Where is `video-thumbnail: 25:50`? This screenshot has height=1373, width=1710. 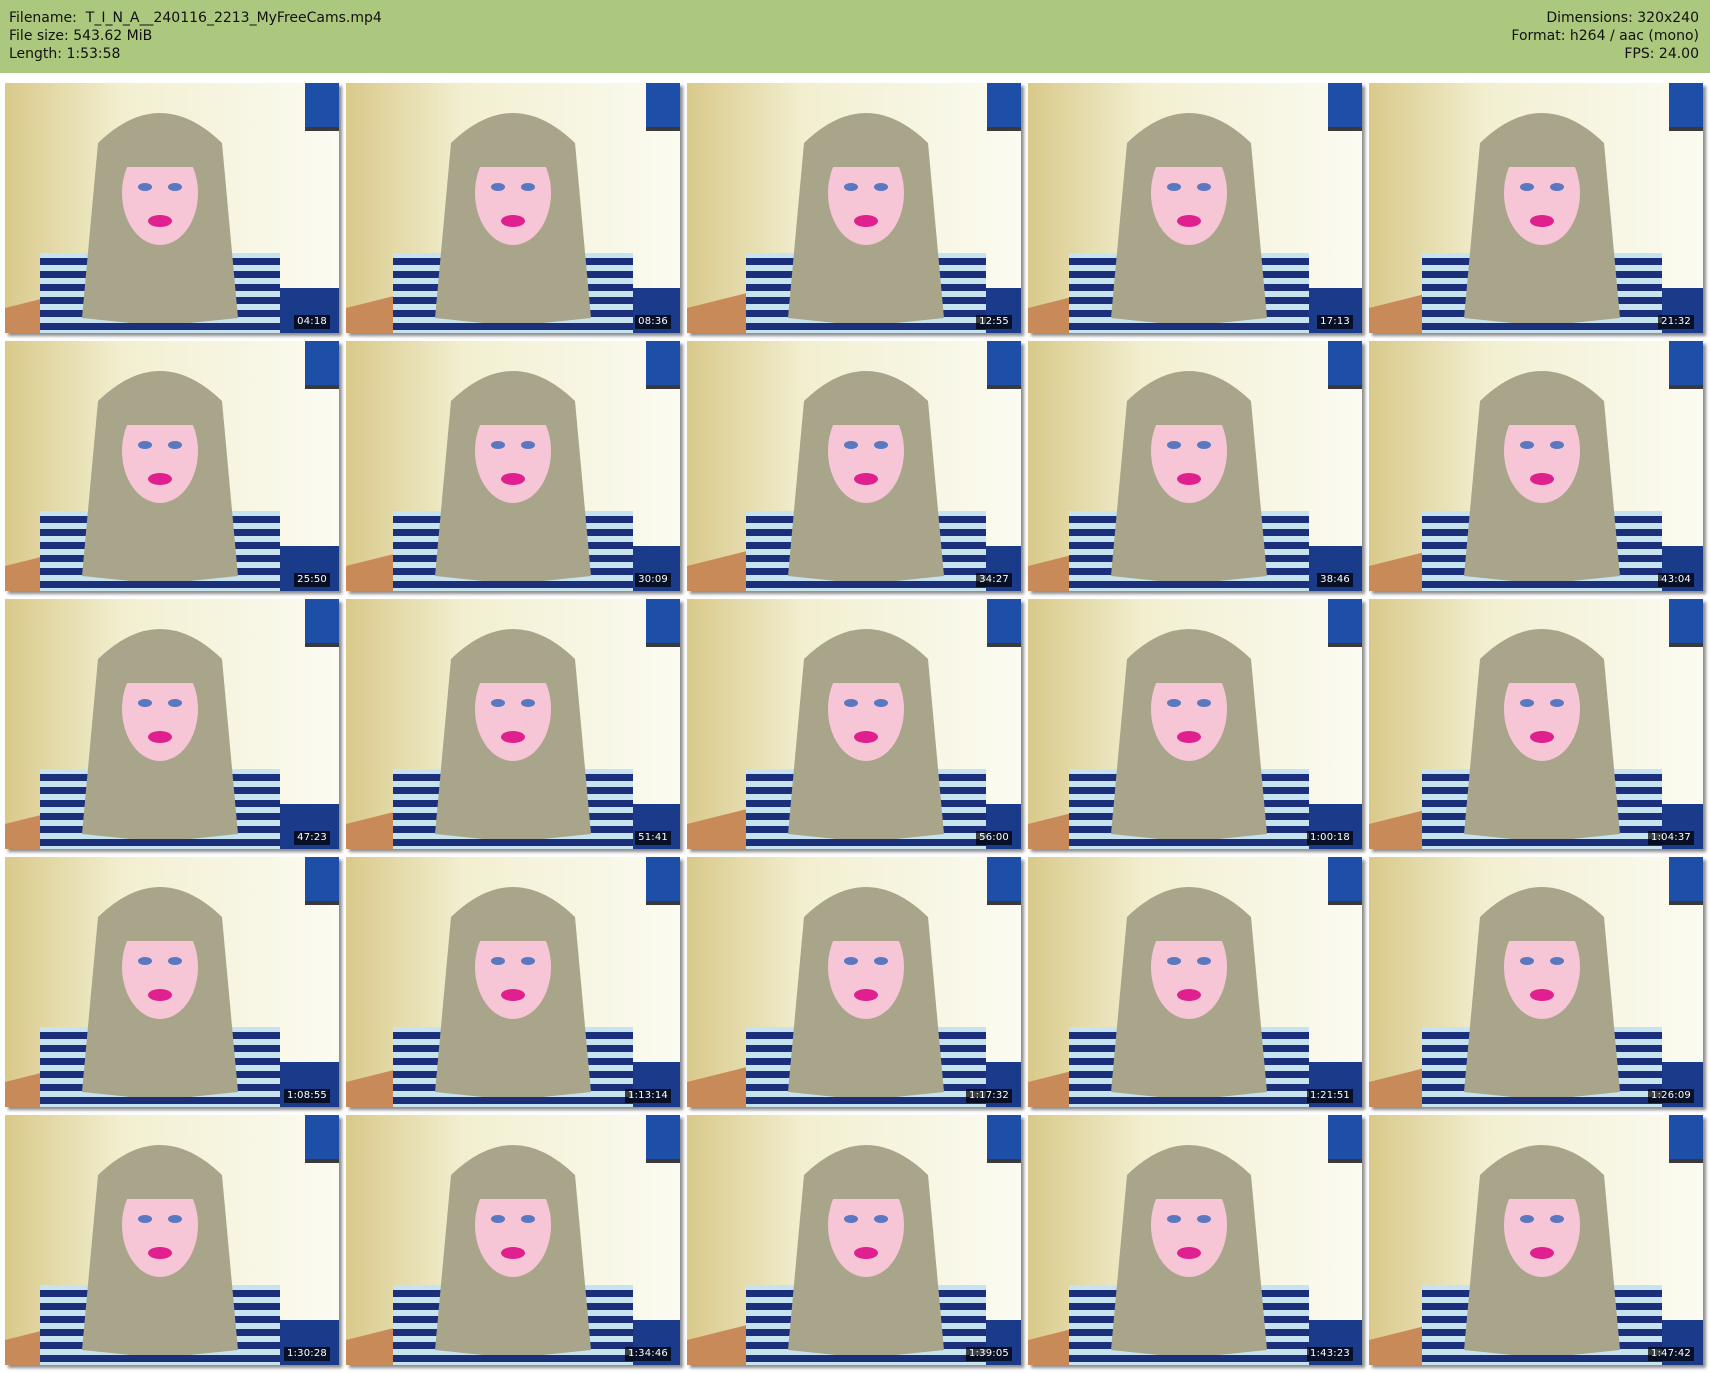
video-thumbnail: 25:50 is located at coordinates (172, 466).